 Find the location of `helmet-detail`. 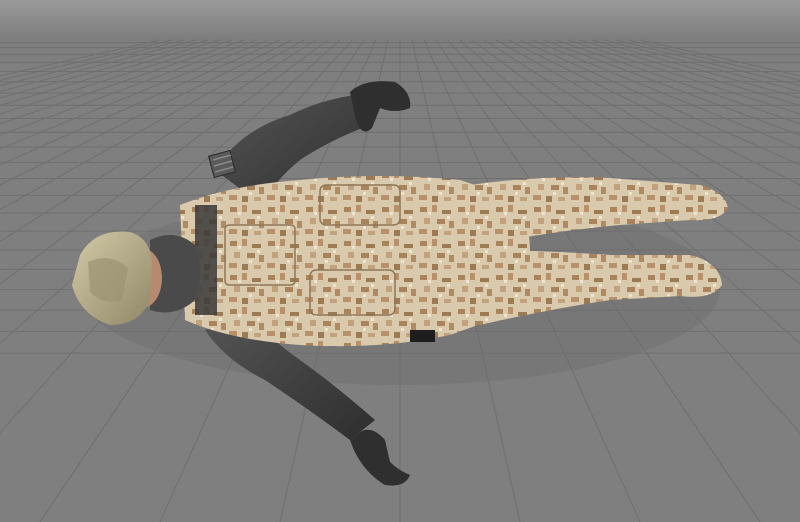

helmet-detail is located at coordinates (108, 280).